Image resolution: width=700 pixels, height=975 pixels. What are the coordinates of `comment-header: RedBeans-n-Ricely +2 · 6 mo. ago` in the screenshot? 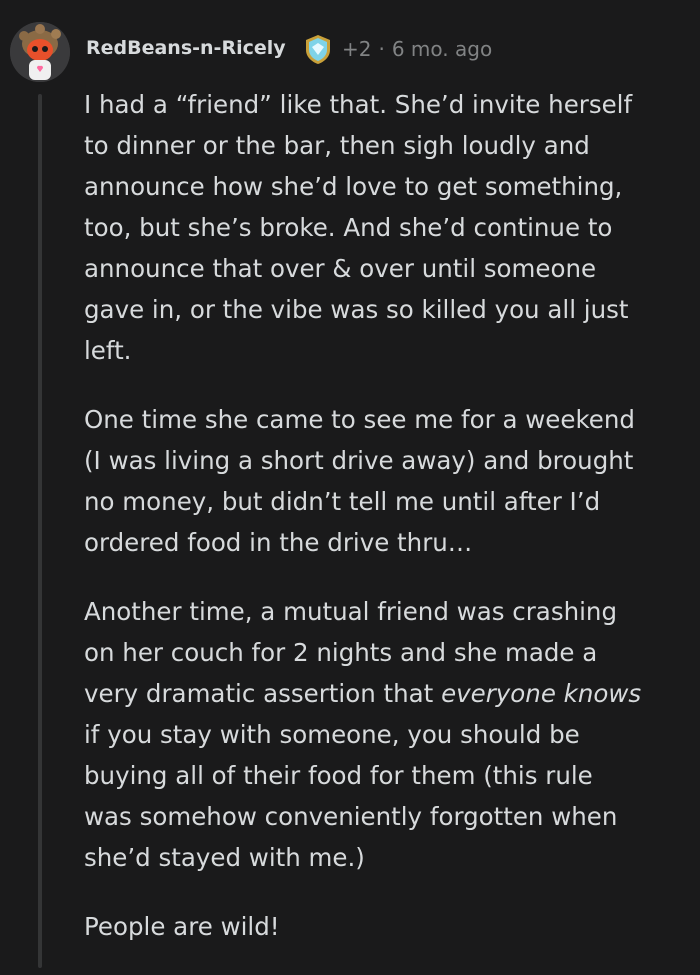 It's located at (350, 50).